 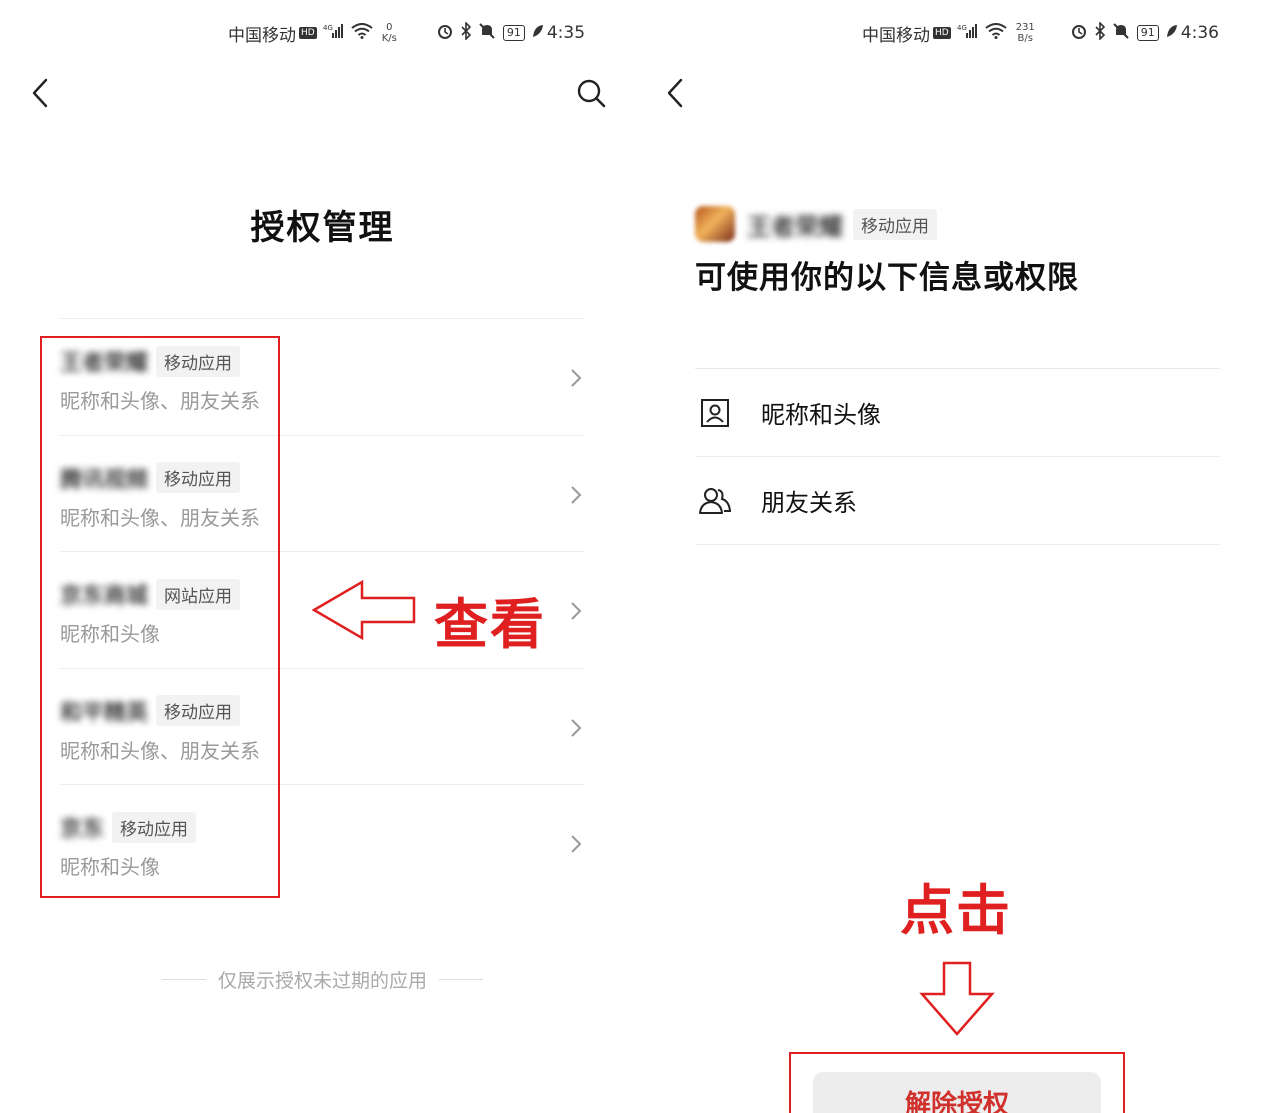 What do you see at coordinates (1199, 33) in the screenshot?
I see `clock-time: 4:36` at bounding box center [1199, 33].